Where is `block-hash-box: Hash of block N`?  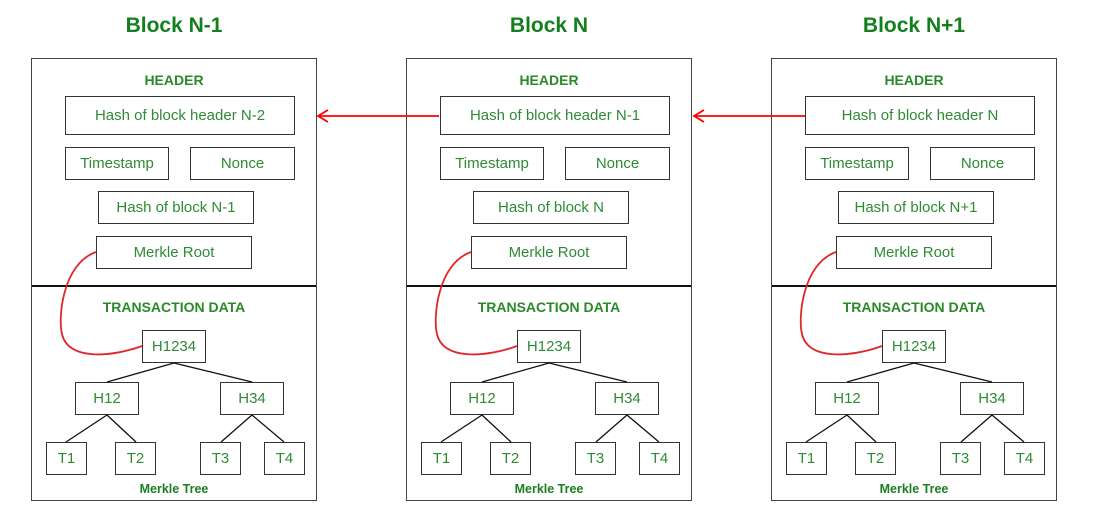 block-hash-box: Hash of block N is located at coordinates (551, 207).